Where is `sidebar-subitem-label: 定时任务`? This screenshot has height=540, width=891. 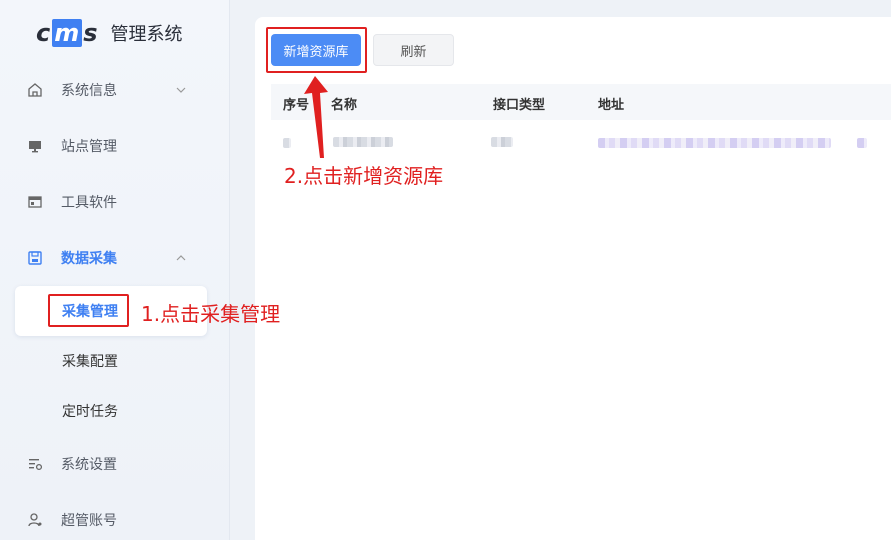
sidebar-subitem-label: 定时任务 is located at coordinates (90, 412).